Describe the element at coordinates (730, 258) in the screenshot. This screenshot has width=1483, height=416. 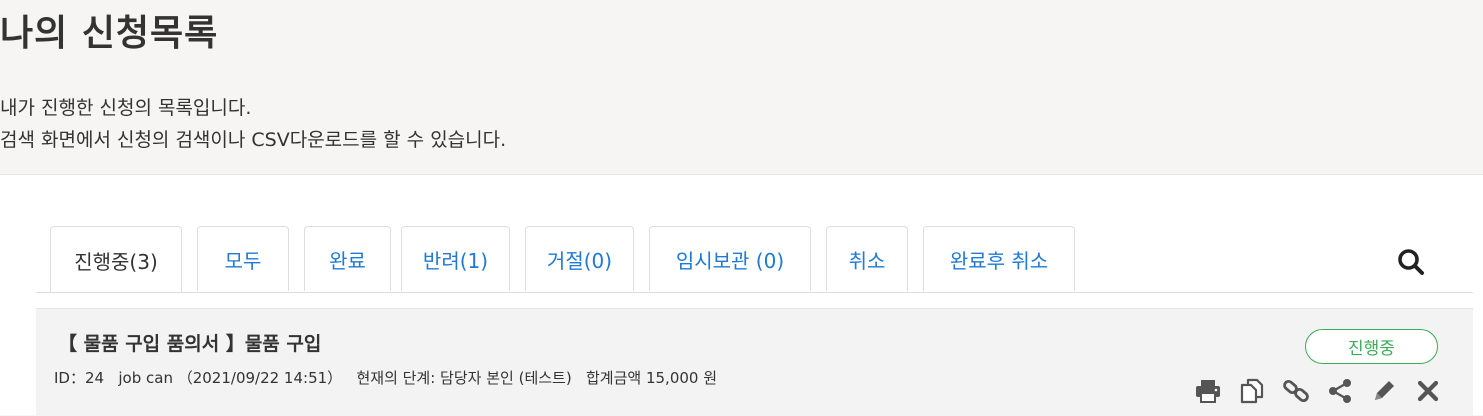
I see `tab-draft: 임시보관 (0)` at that location.